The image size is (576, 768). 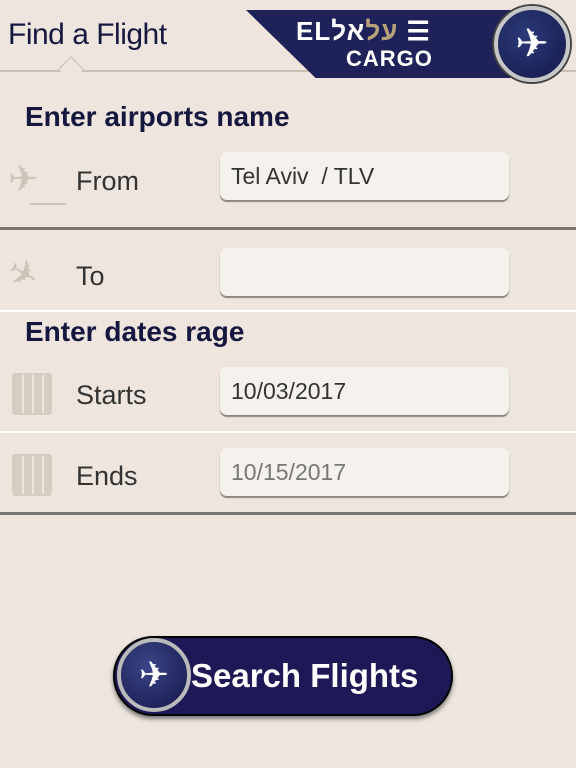 What do you see at coordinates (364, 176) in the screenshot?
I see `from-input` at bounding box center [364, 176].